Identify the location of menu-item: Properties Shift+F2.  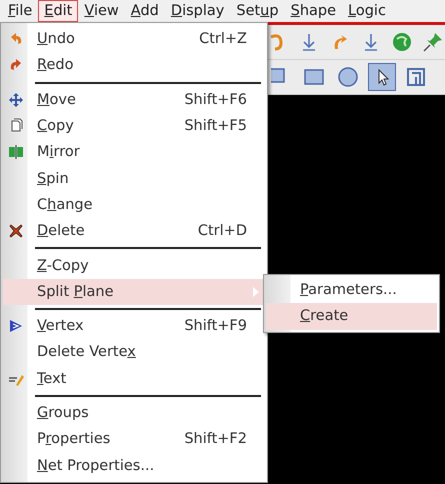
(134, 439).